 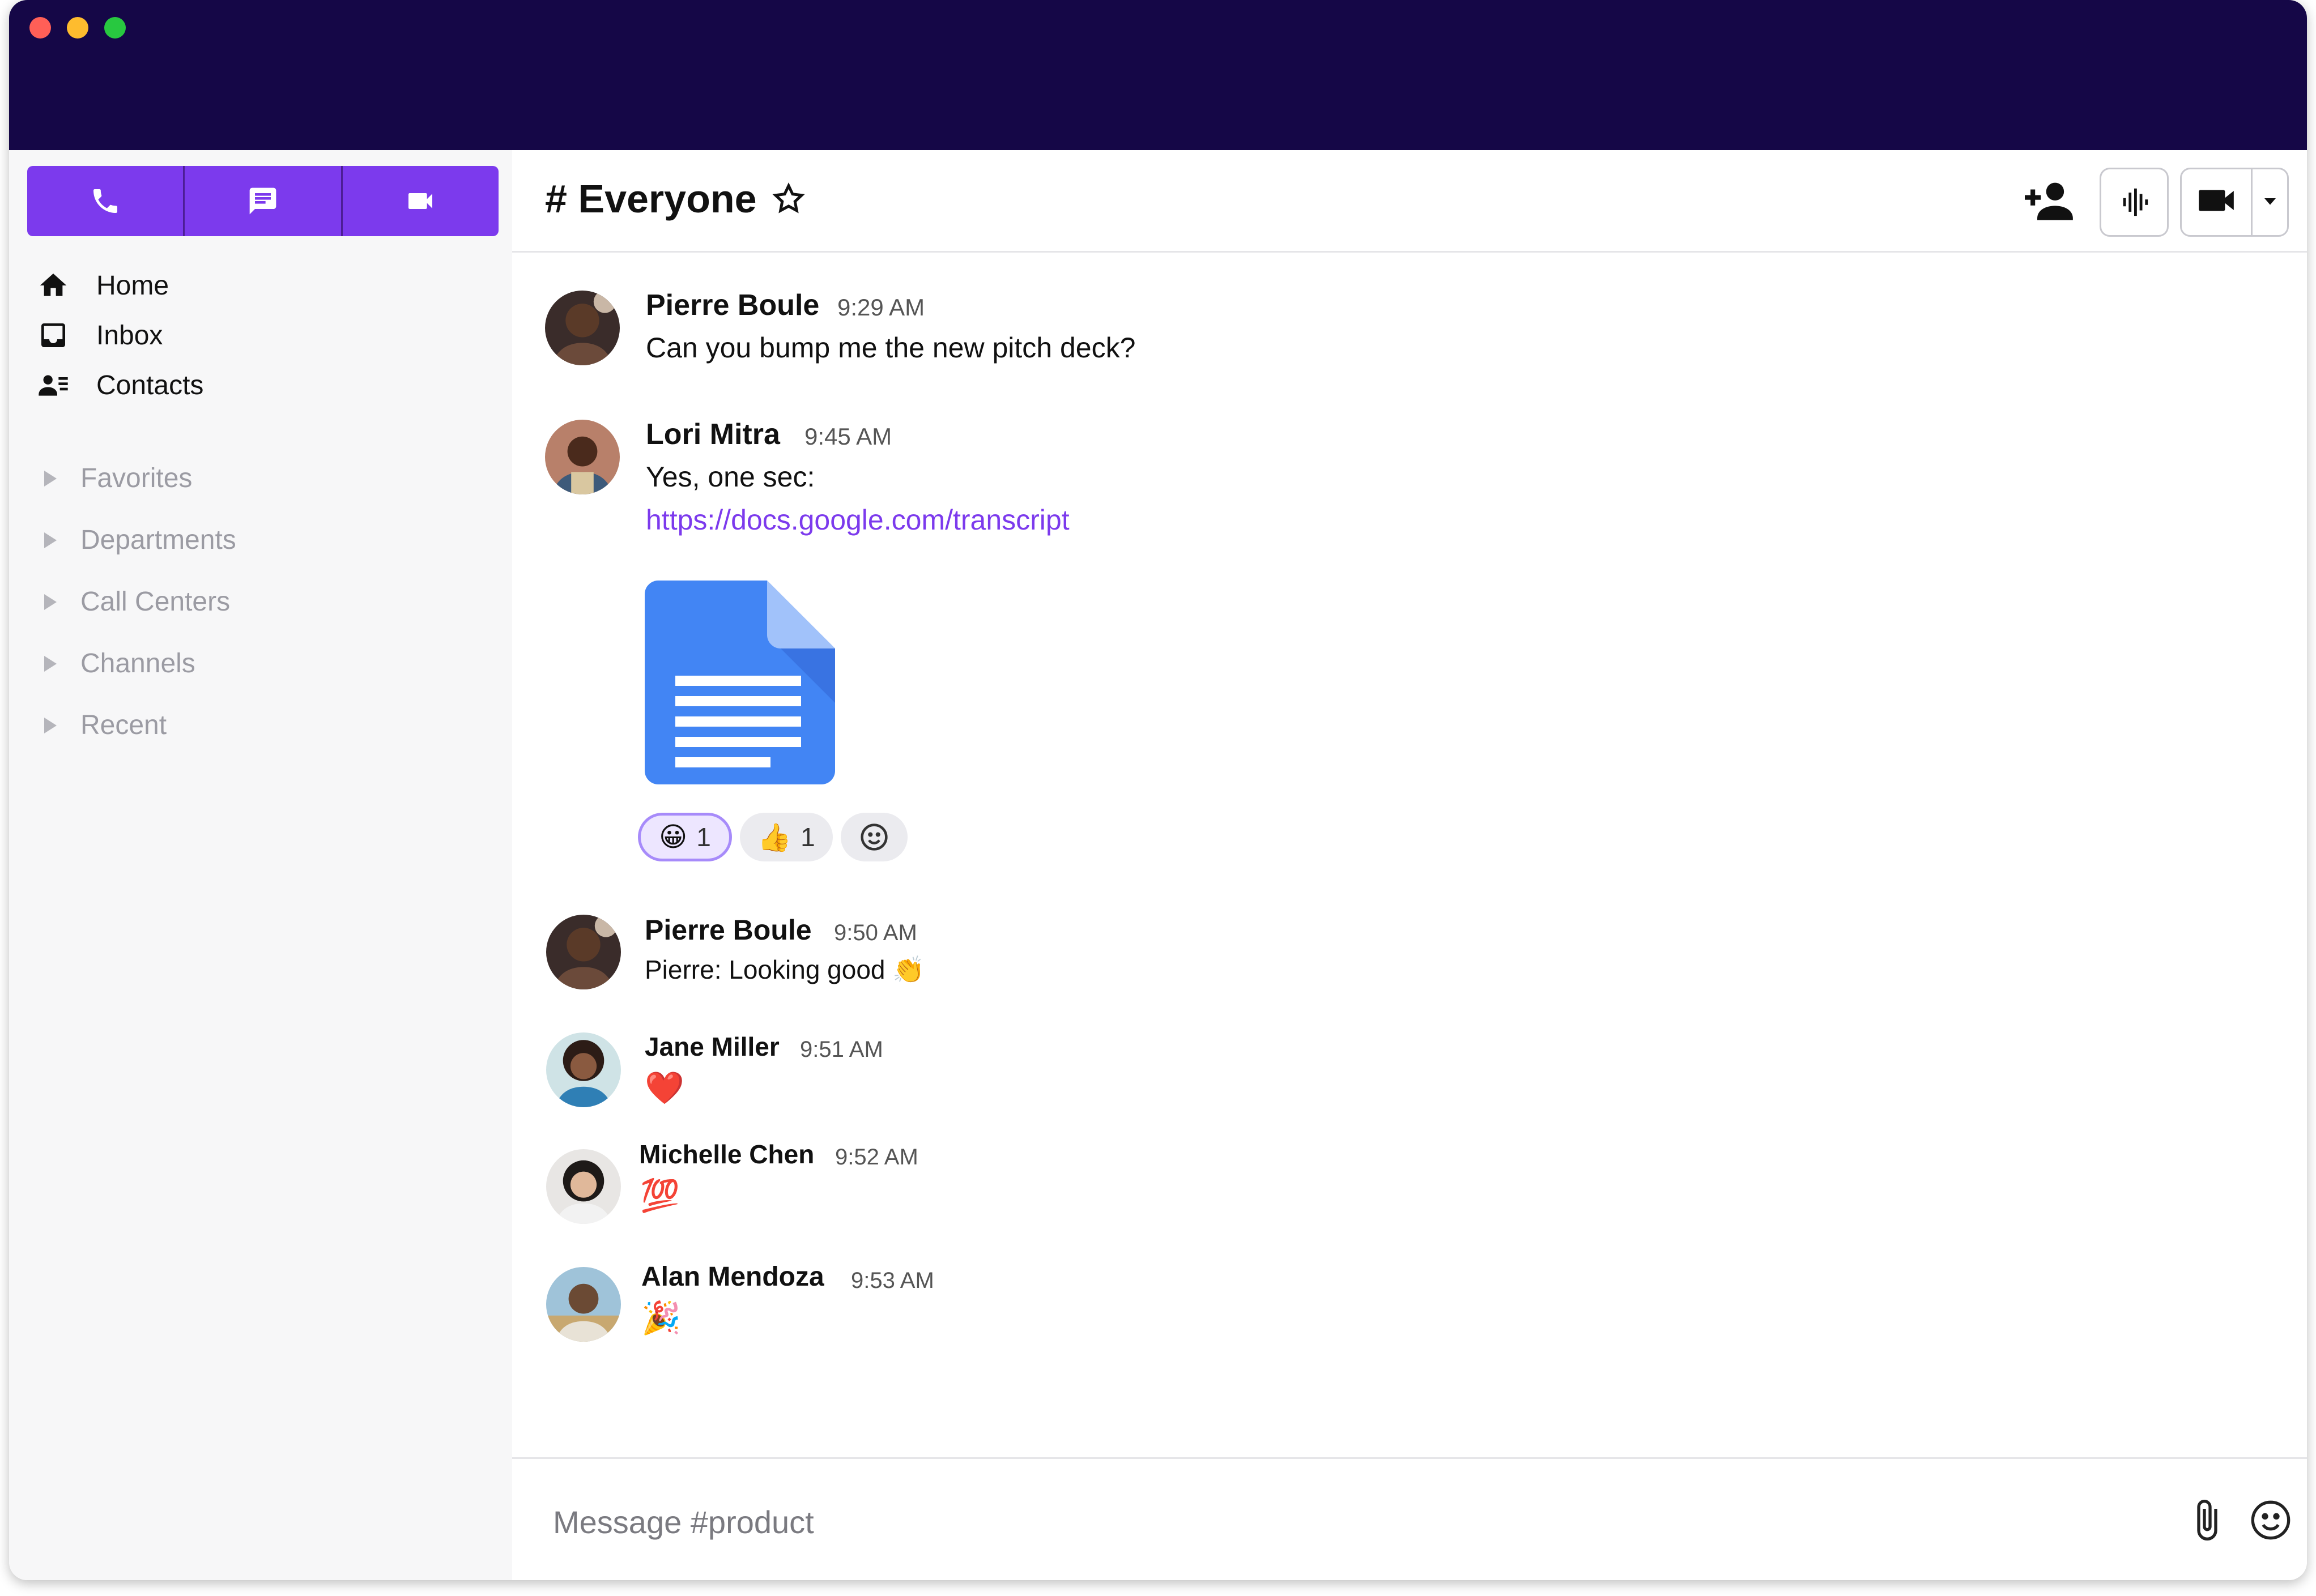 I want to click on contacts-icon, so click(x=53, y=386).